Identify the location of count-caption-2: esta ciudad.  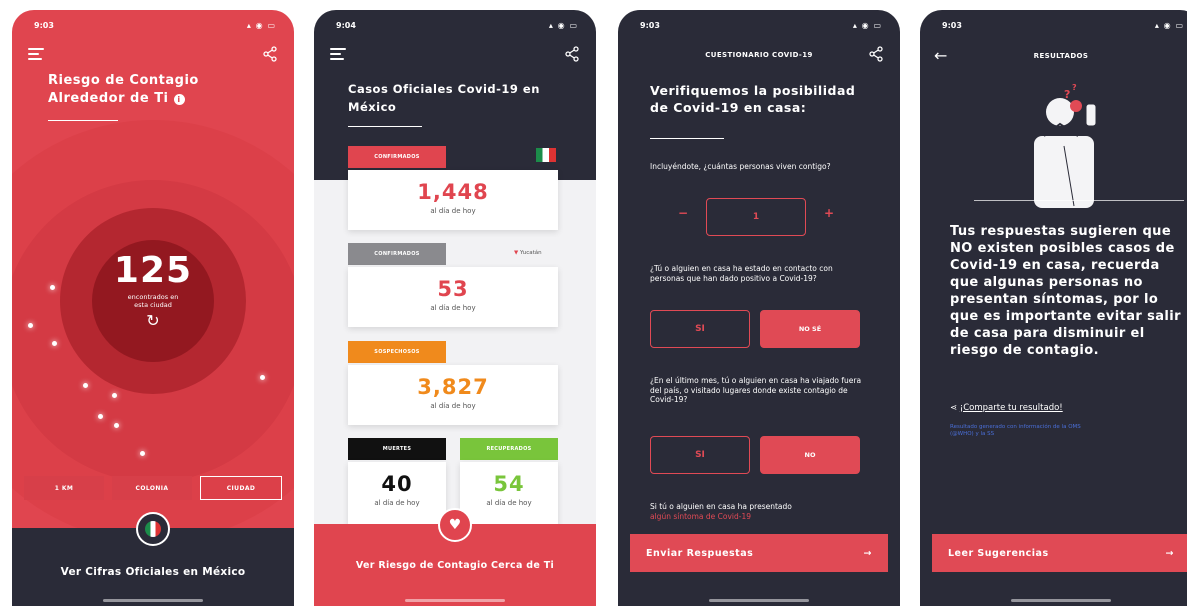
(153, 305).